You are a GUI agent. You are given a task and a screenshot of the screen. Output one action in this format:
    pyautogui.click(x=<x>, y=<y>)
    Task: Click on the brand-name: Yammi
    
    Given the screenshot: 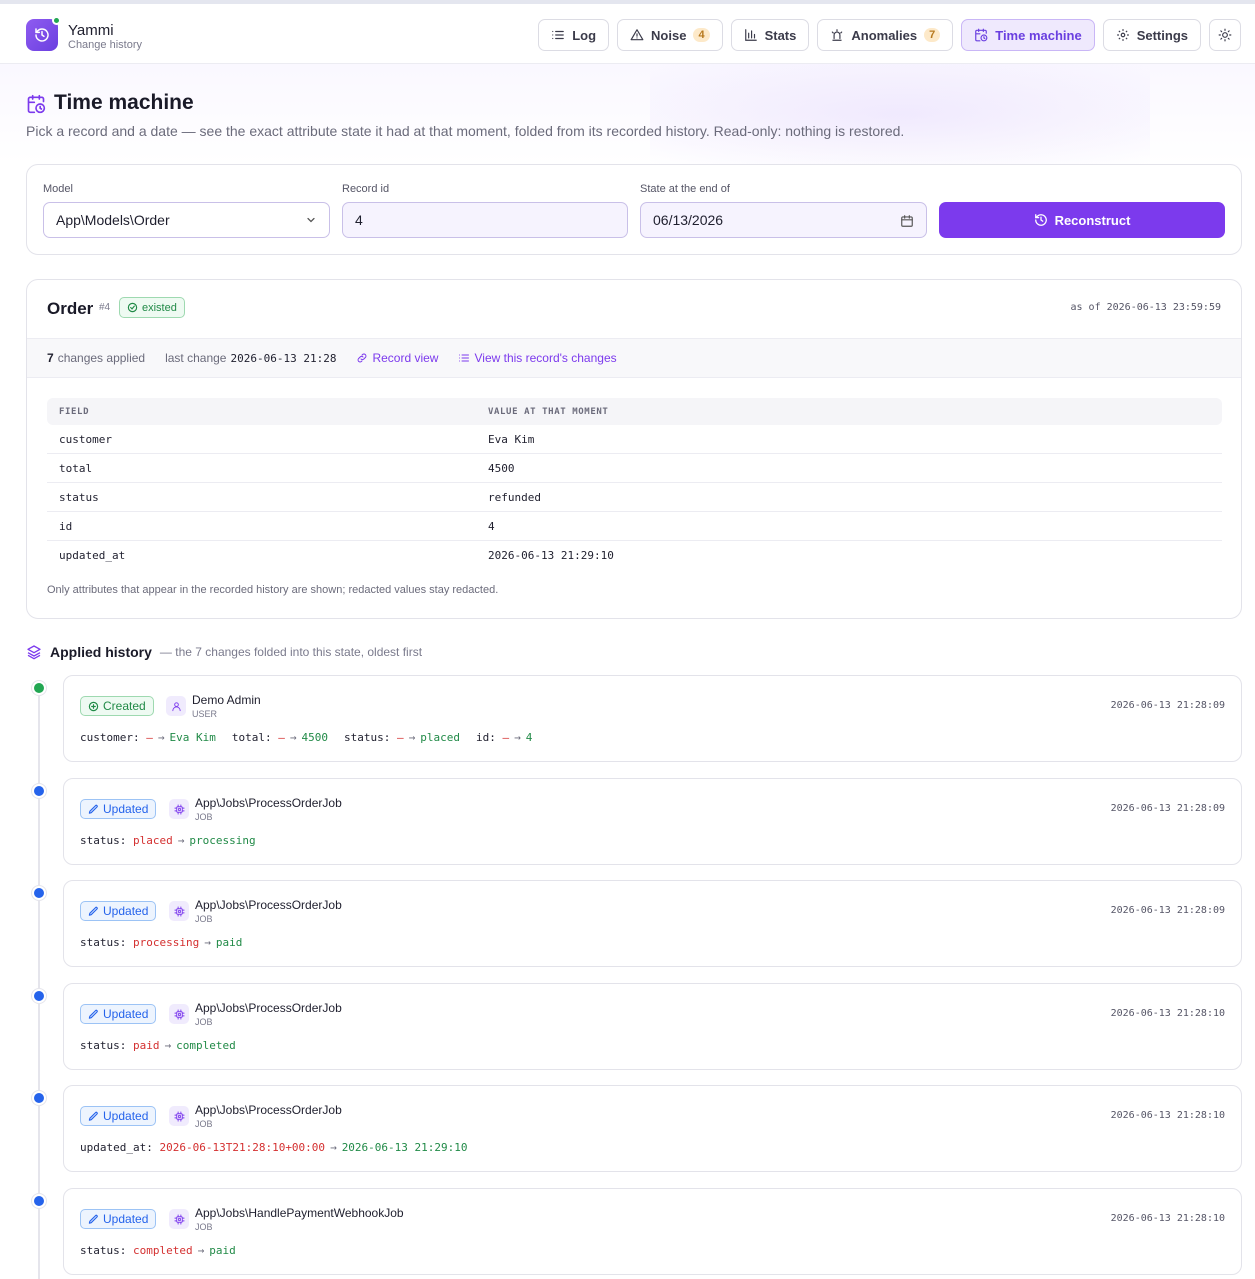 What is the action you would take?
    pyautogui.click(x=91, y=30)
    